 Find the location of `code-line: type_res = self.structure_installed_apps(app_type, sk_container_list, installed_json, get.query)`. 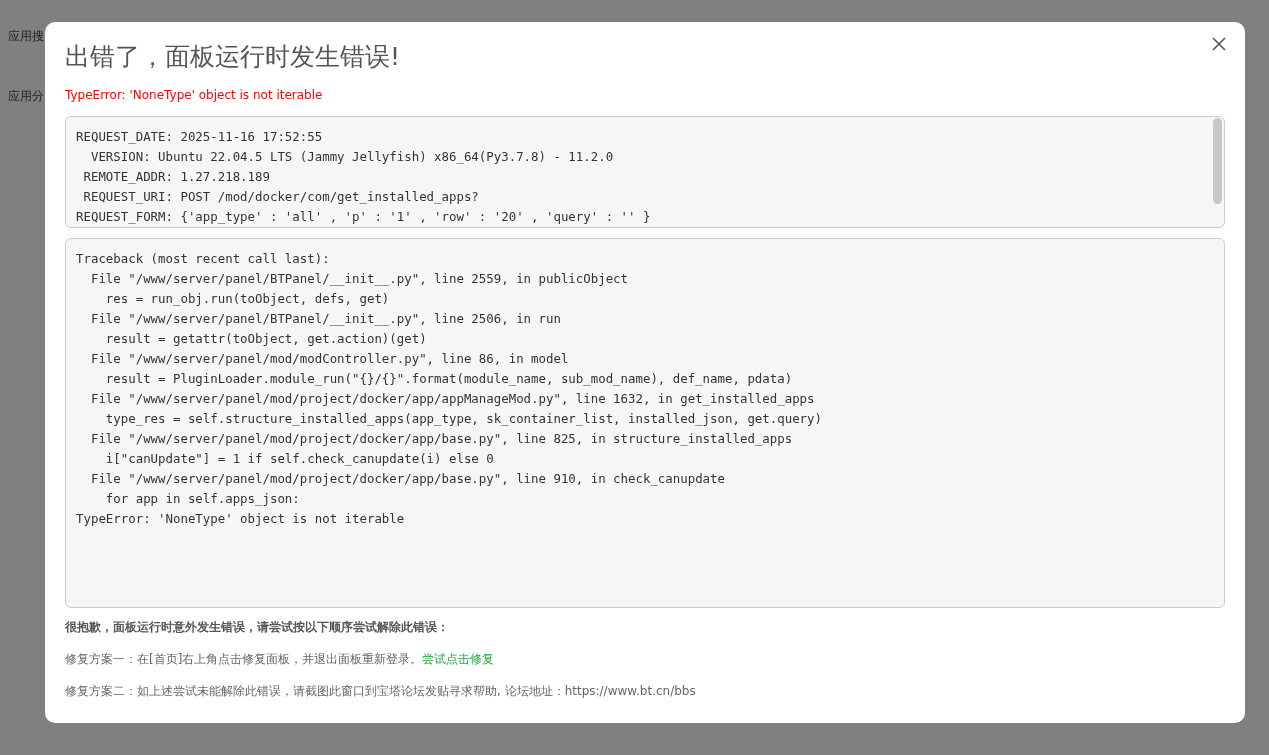

code-line: type_res = self.structure_installed_apps(app_type, sk_container_list, installed_json, get.query) is located at coordinates (463, 419).